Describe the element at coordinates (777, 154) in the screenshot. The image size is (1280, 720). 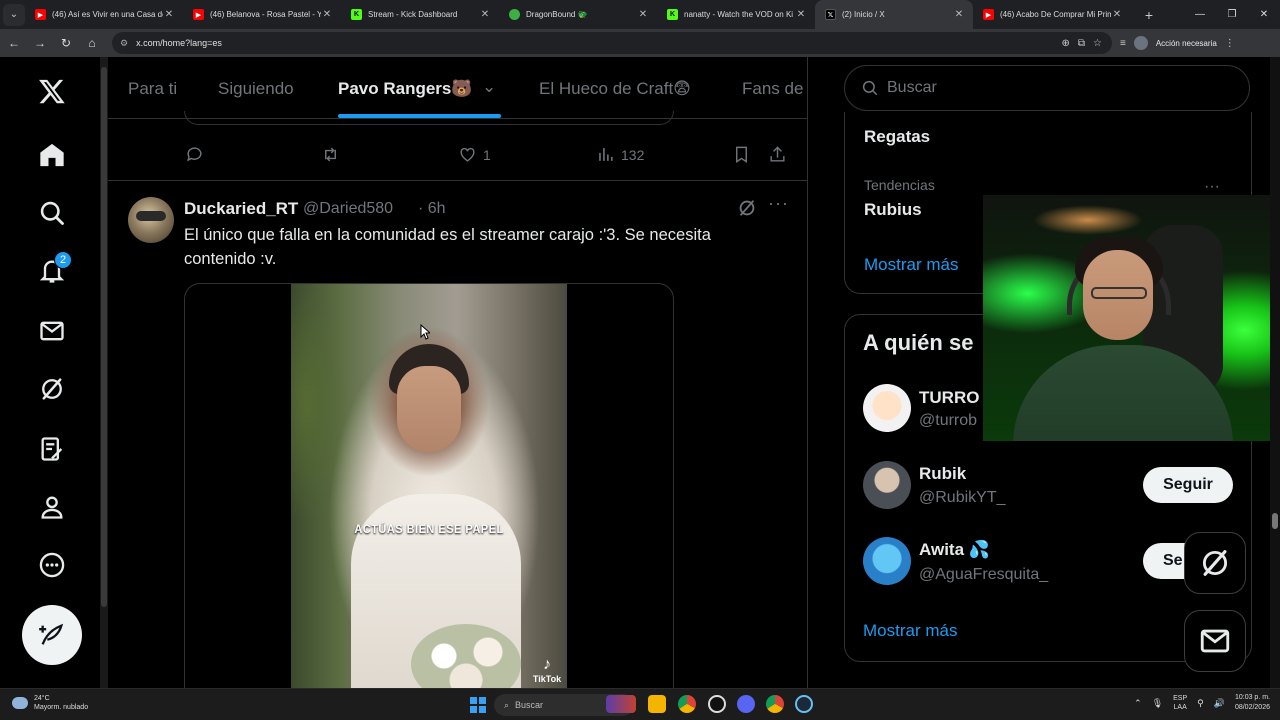
I see `share-button` at that location.